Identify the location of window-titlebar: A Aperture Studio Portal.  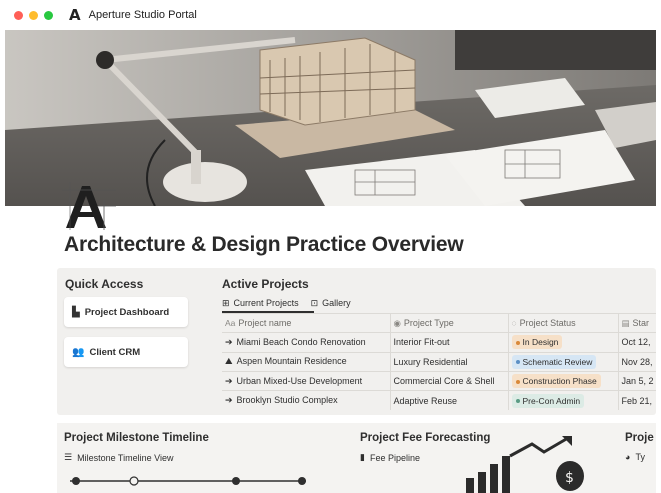
(330, 15).